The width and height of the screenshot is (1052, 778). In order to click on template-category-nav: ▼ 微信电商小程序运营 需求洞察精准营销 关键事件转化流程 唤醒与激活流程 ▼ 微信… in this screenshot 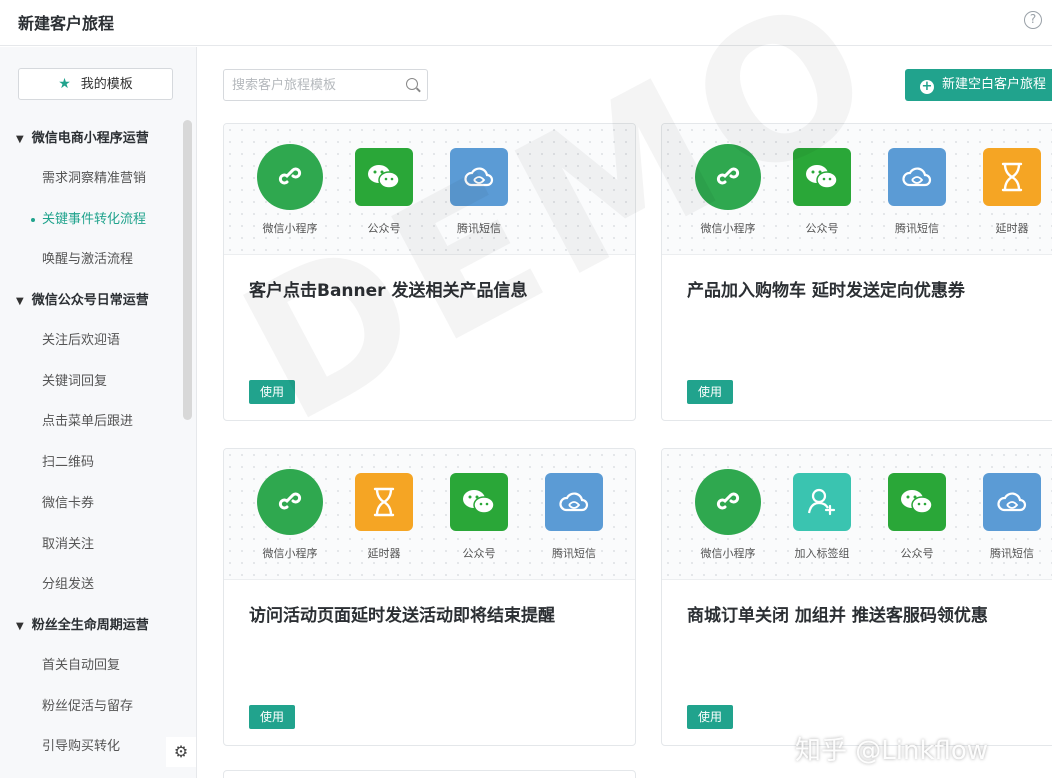, I will do `click(90, 443)`.